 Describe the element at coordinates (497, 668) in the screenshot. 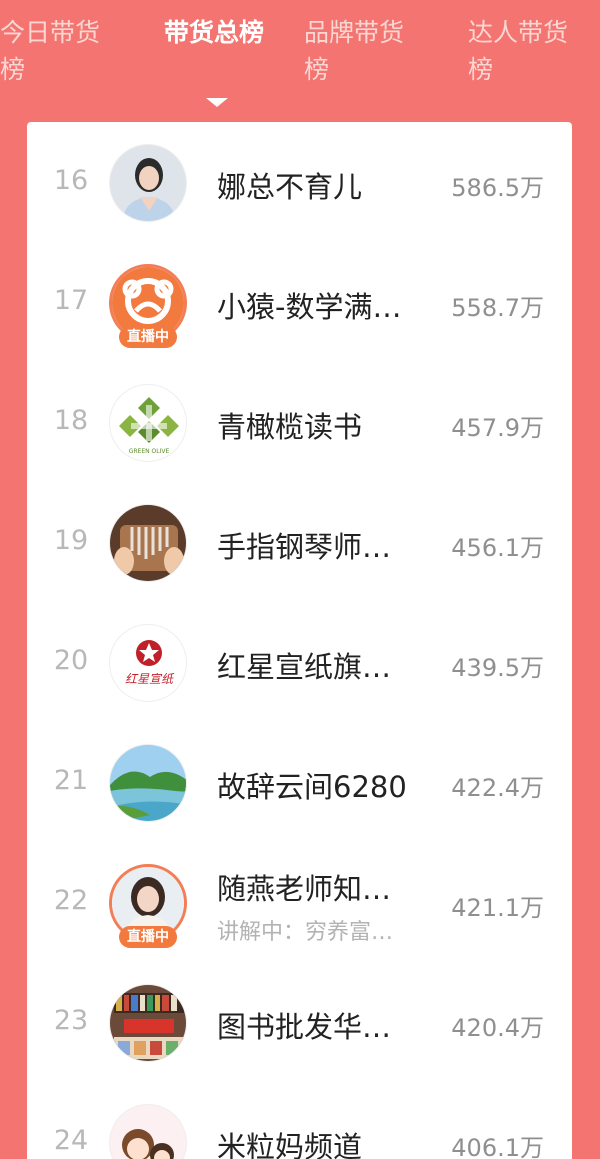

I see `sales-value: 439.5万` at that location.